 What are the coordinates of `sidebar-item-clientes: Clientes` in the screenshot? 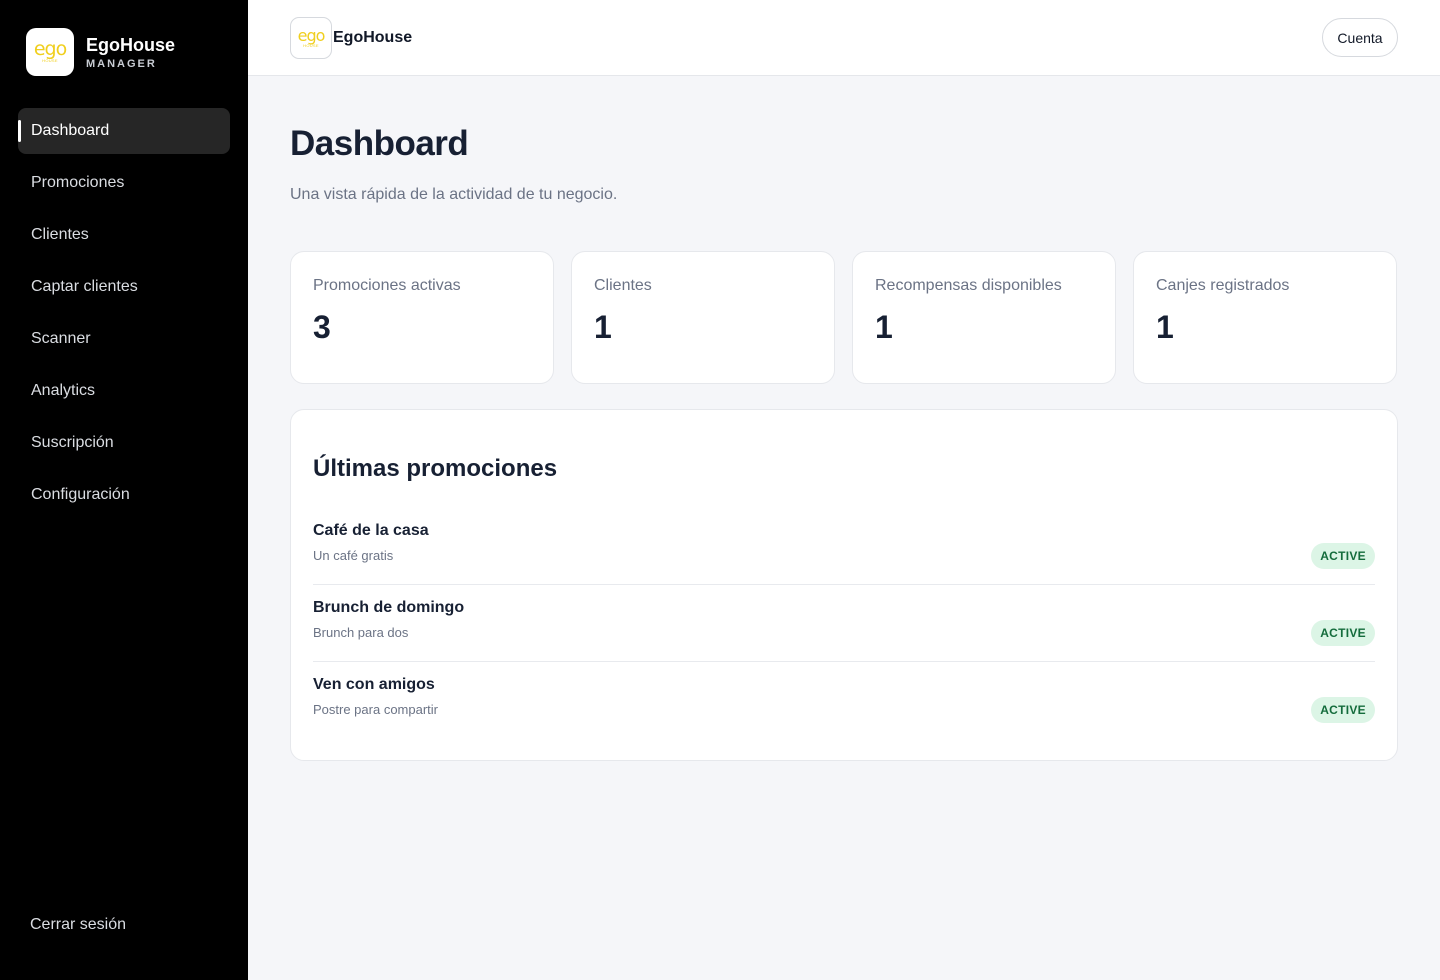 It's located at (124, 235).